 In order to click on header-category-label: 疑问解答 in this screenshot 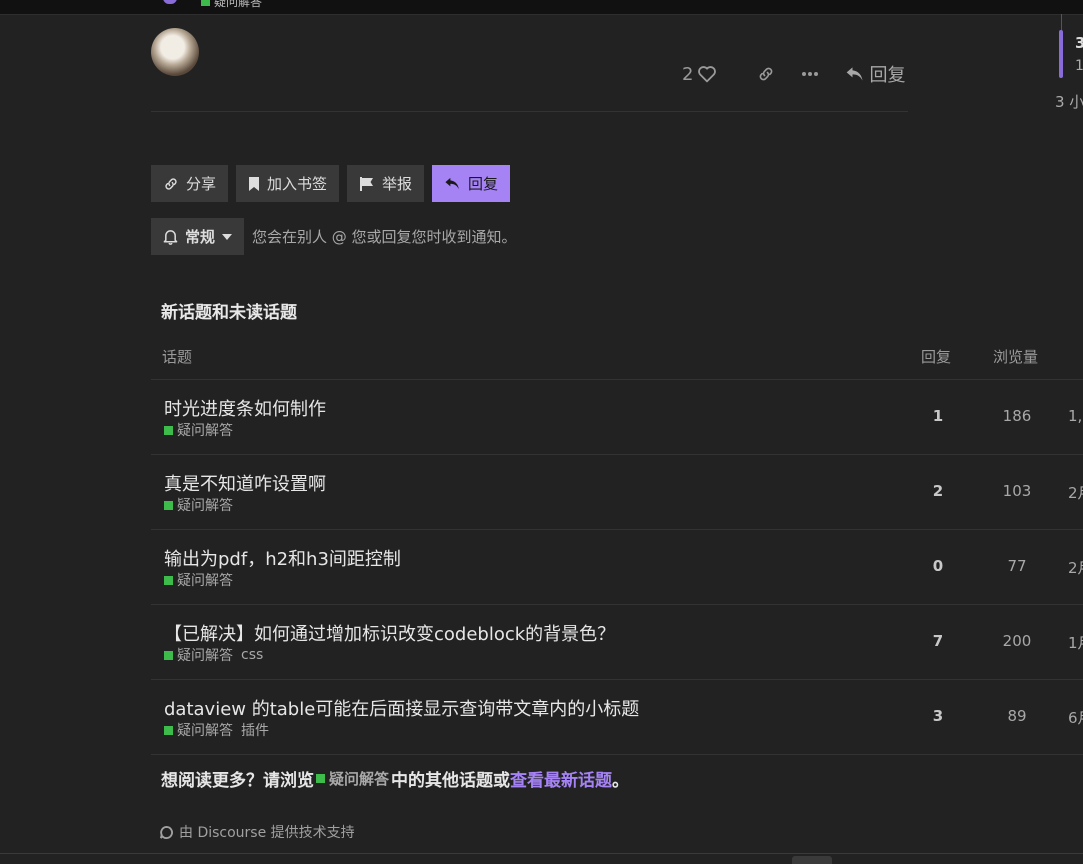, I will do `click(238, 4)`.